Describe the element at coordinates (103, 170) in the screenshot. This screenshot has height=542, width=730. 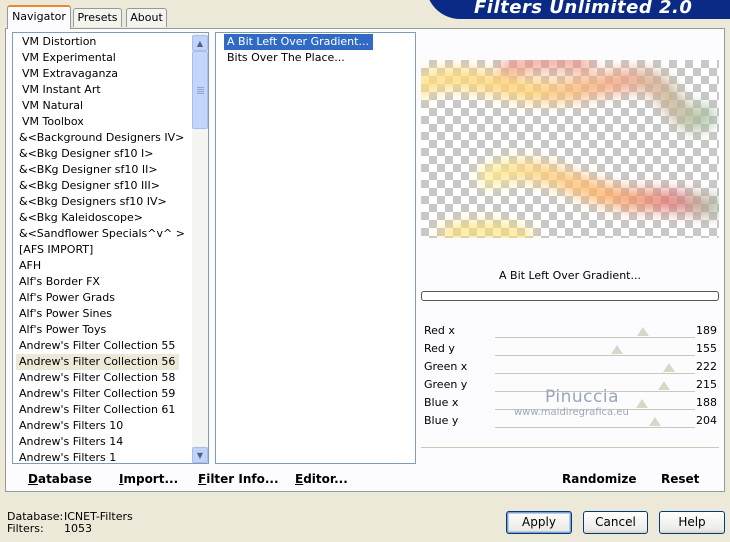
I see `category-item: &<BKg Designer sf10 II>` at that location.